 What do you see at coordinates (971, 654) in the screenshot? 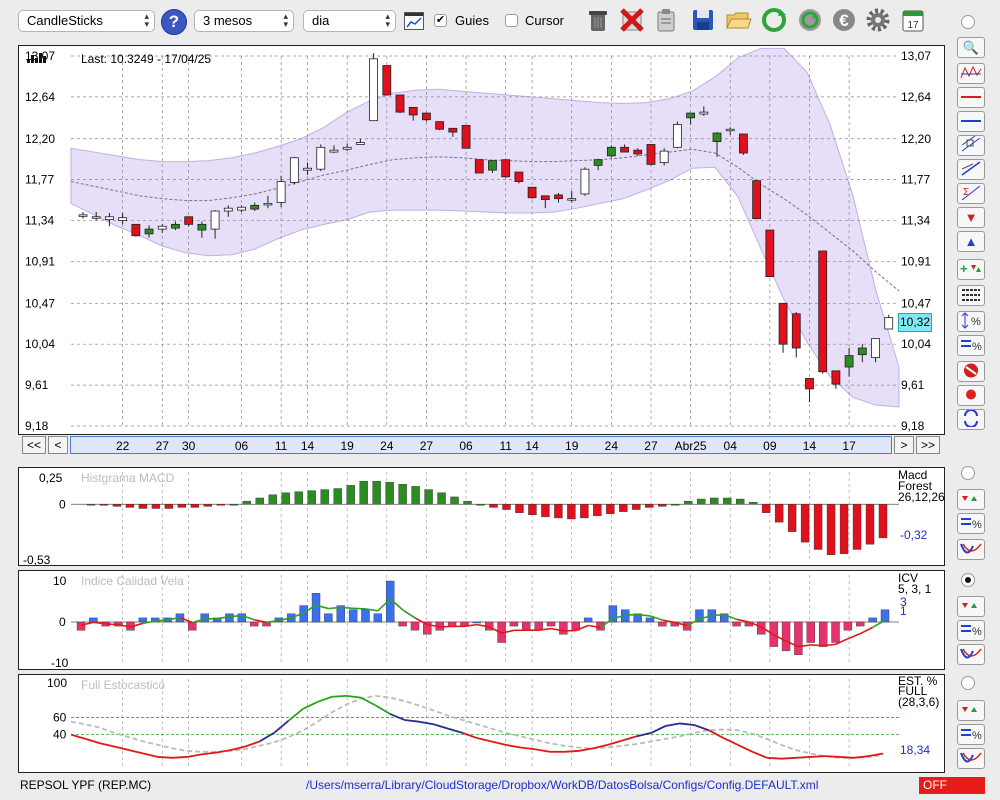
I see `icv-wave-icon` at bounding box center [971, 654].